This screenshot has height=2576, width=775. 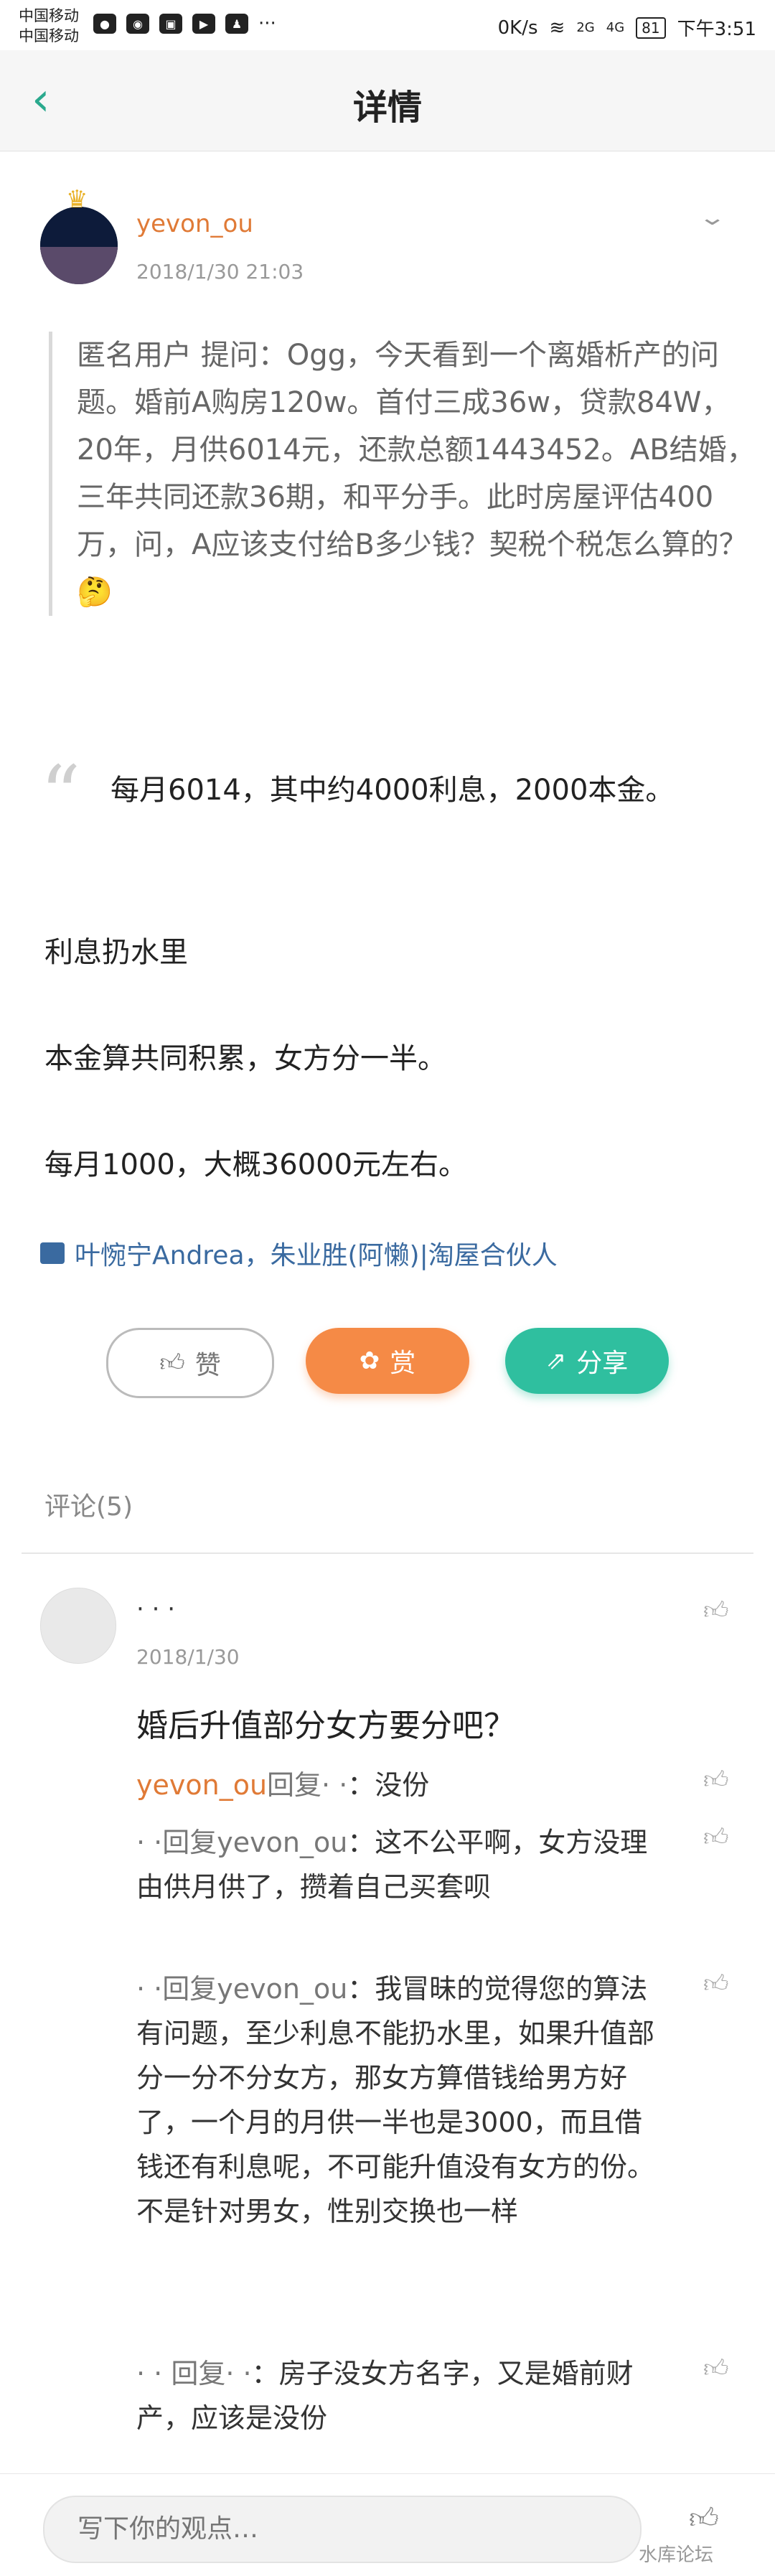 What do you see at coordinates (585, 28) in the screenshot?
I see `signal-icon: 2G` at bounding box center [585, 28].